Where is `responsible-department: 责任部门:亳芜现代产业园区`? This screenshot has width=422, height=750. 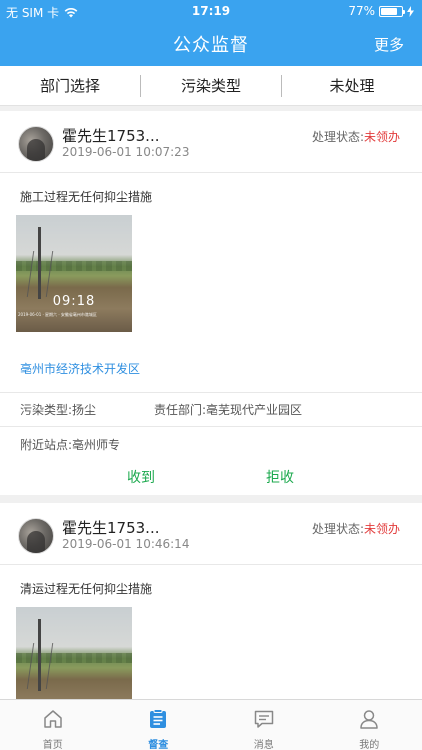
responsible-department: 责任部门:亳芜现代产业园区 is located at coordinates (228, 410).